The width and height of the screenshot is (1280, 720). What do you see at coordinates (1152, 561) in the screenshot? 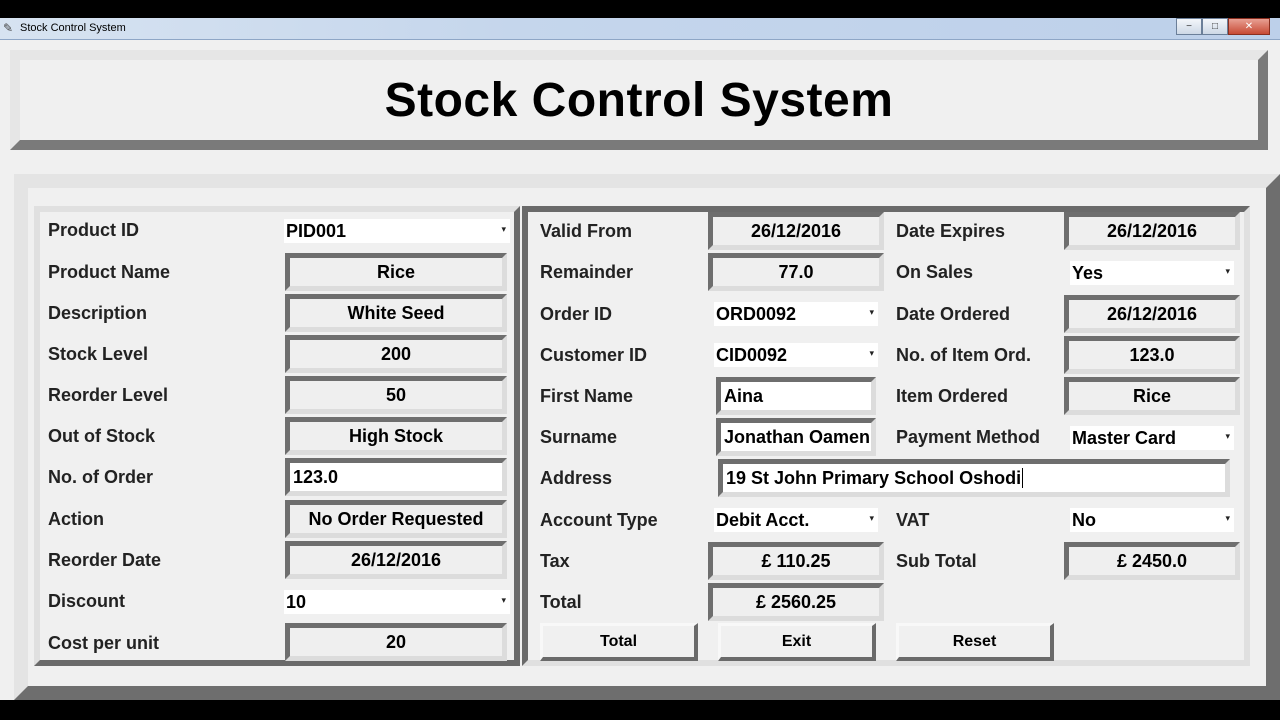
I see `sub-total-field: £ 2450.0` at bounding box center [1152, 561].